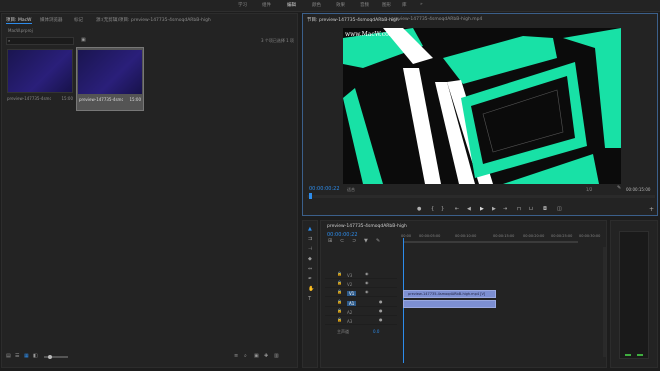  I want to click on ws-effects: 效果, so click(340, 5).